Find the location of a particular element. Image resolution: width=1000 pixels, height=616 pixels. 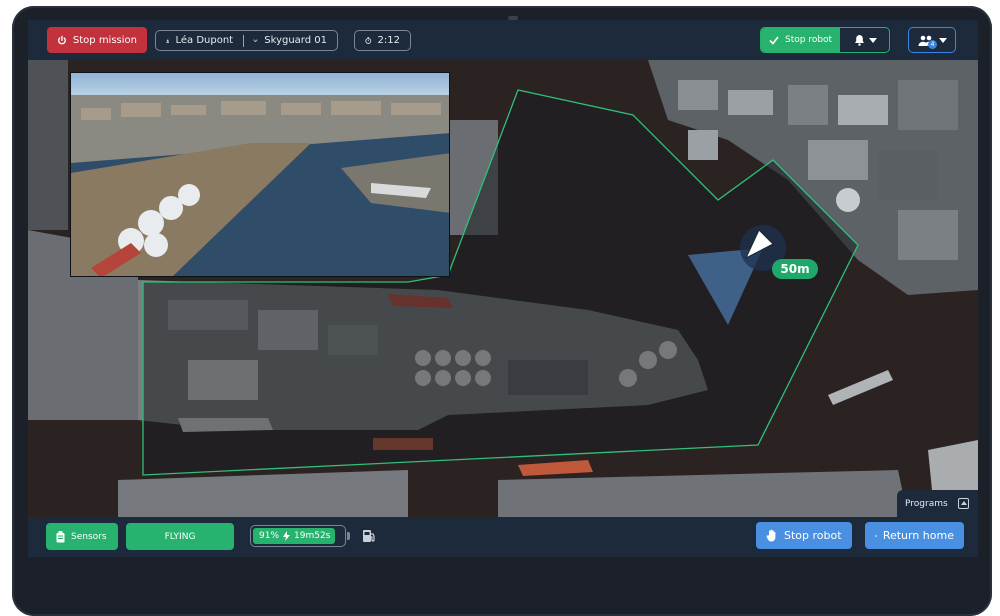

battery-indicator: 91% 19m52s is located at coordinates (298, 536).